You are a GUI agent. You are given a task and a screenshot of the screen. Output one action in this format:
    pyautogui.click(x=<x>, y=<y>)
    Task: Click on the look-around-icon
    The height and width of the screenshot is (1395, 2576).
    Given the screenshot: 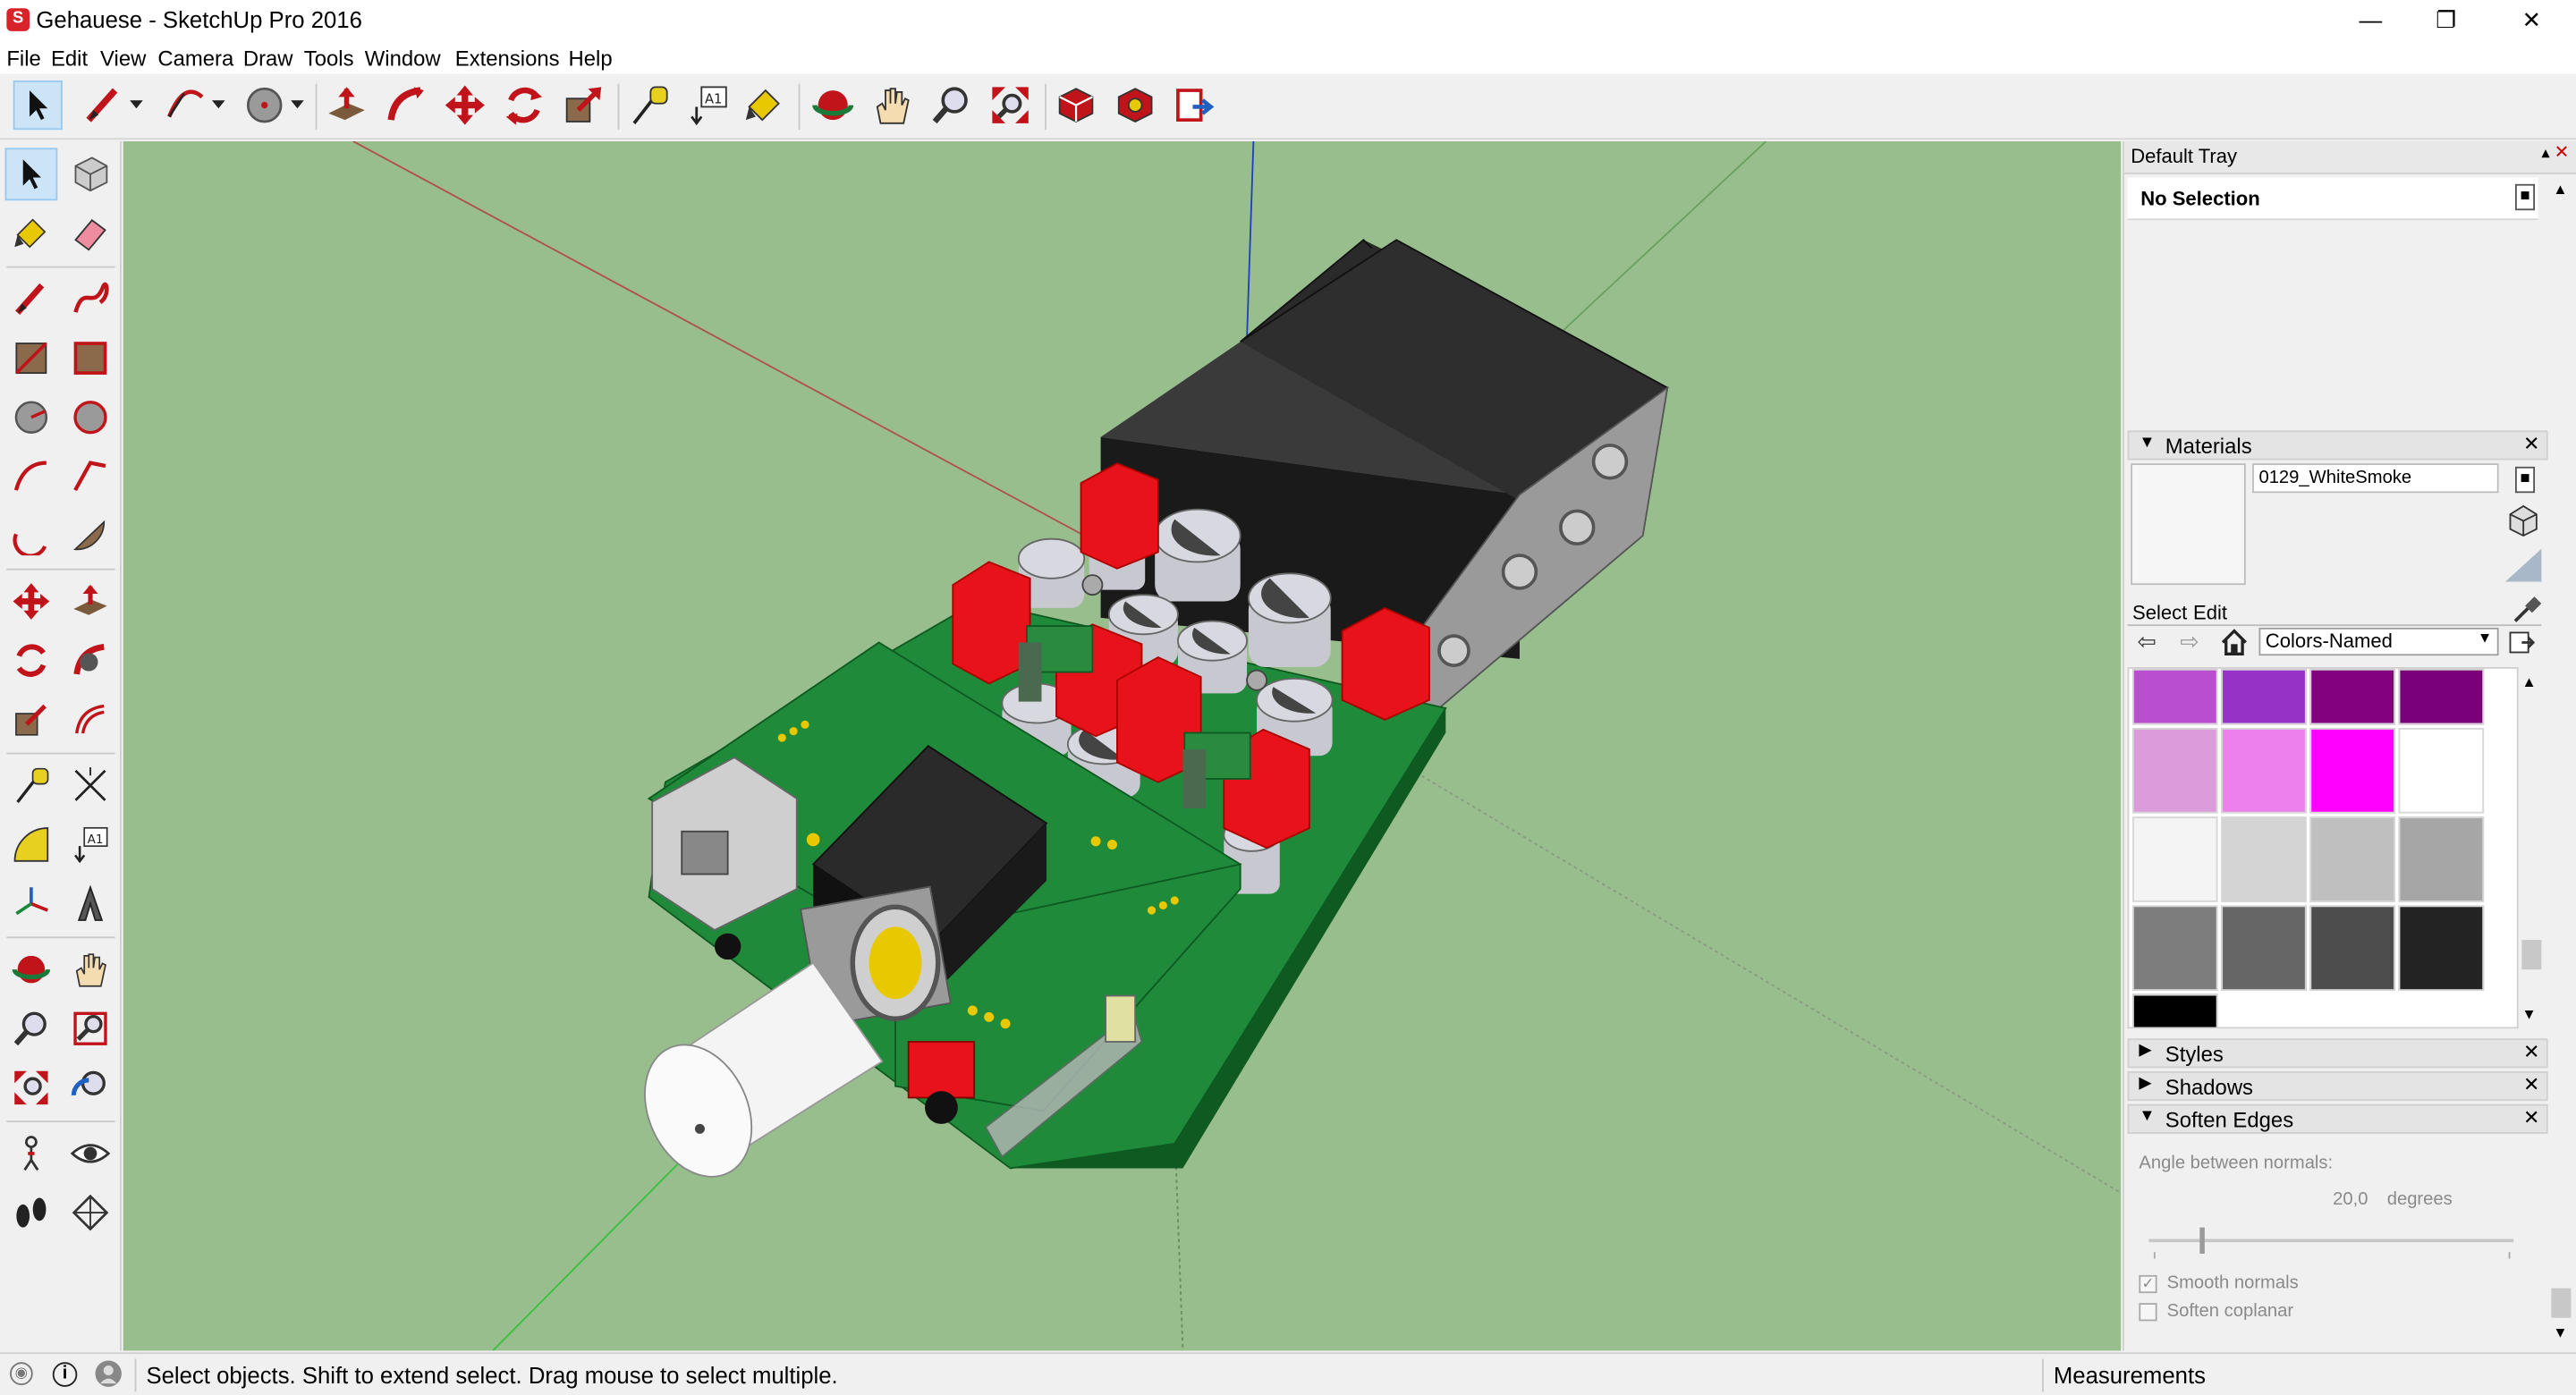 What is the action you would take?
    pyautogui.click(x=90, y=1154)
    